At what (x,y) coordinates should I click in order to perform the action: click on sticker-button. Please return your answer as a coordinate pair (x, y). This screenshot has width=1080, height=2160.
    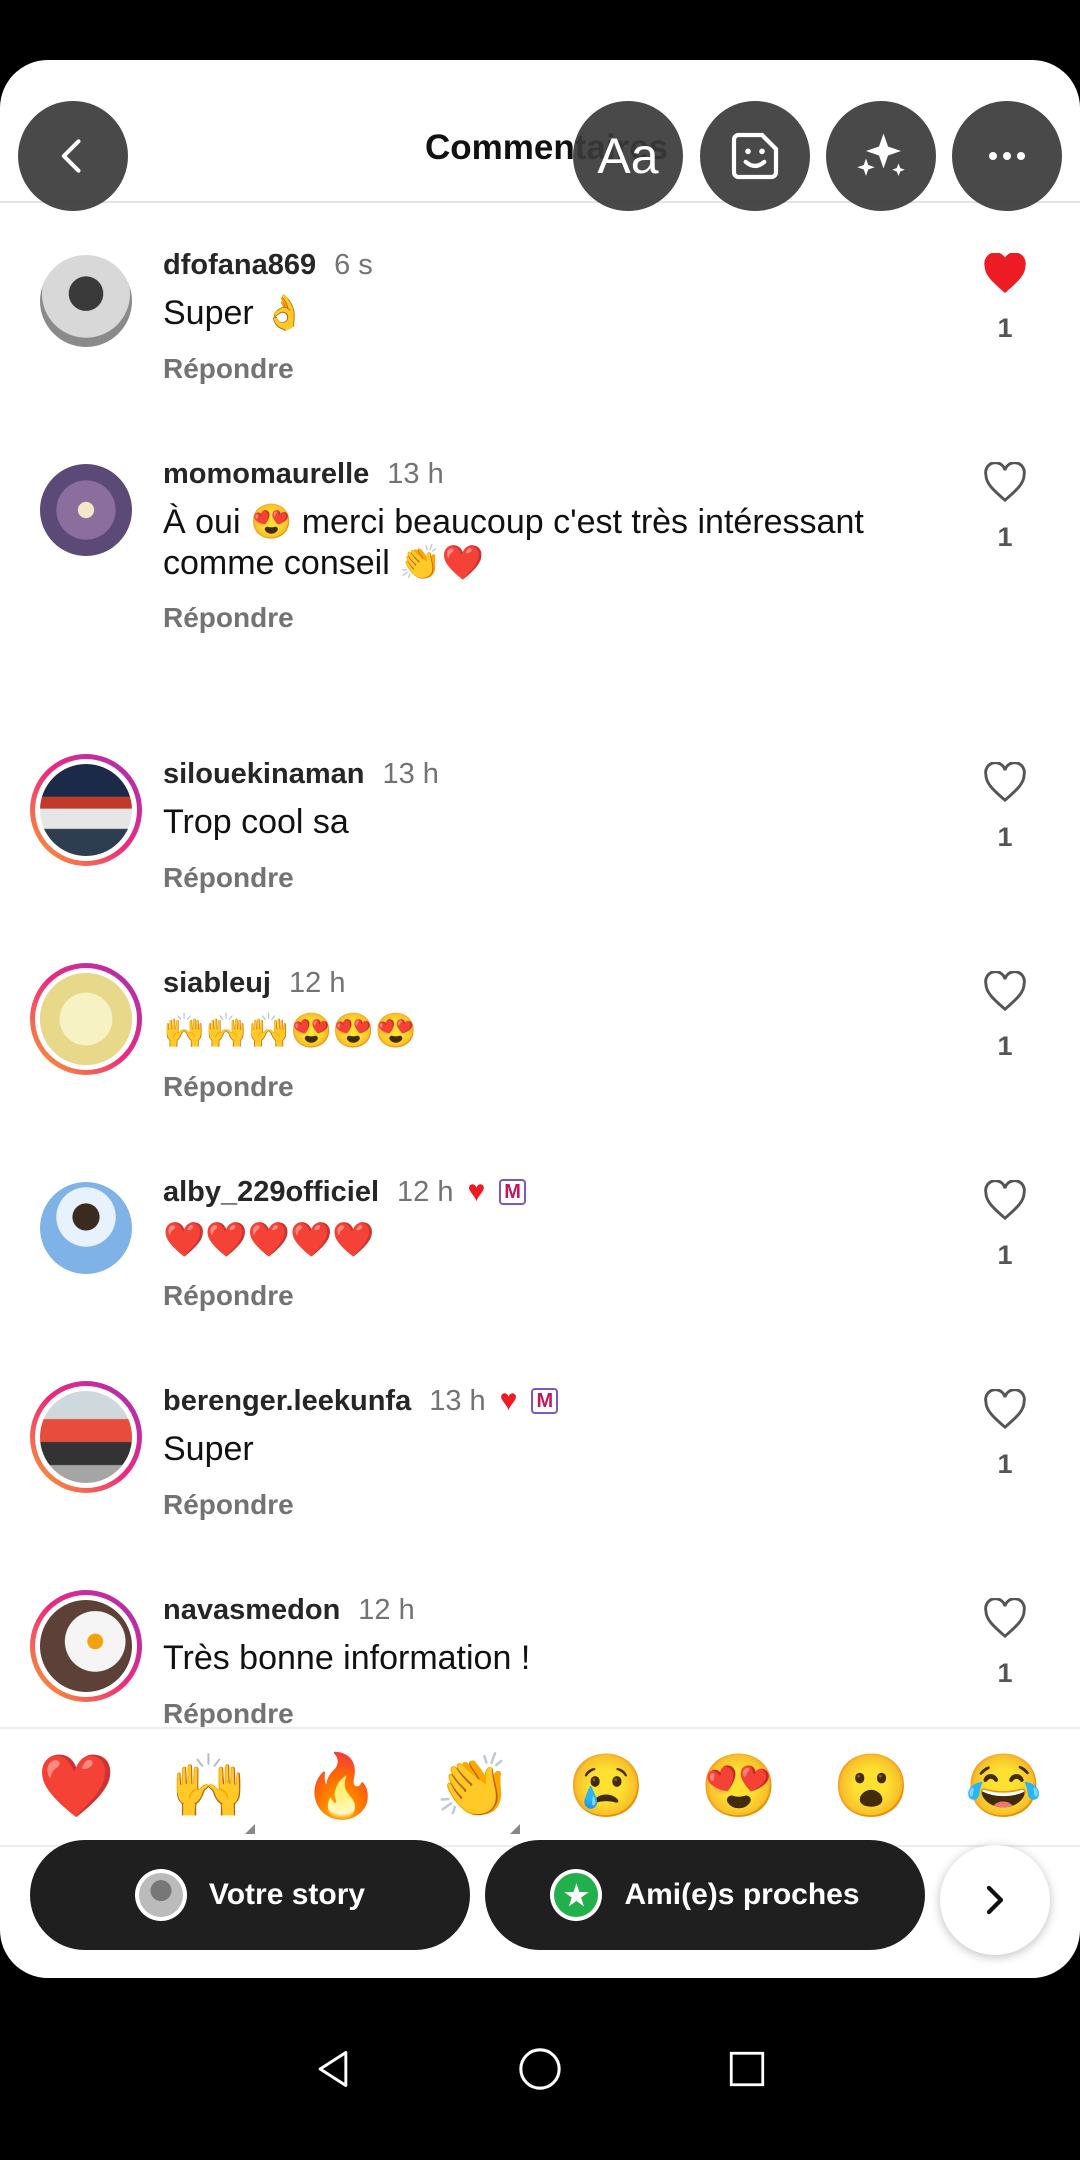
    Looking at the image, I should click on (755, 156).